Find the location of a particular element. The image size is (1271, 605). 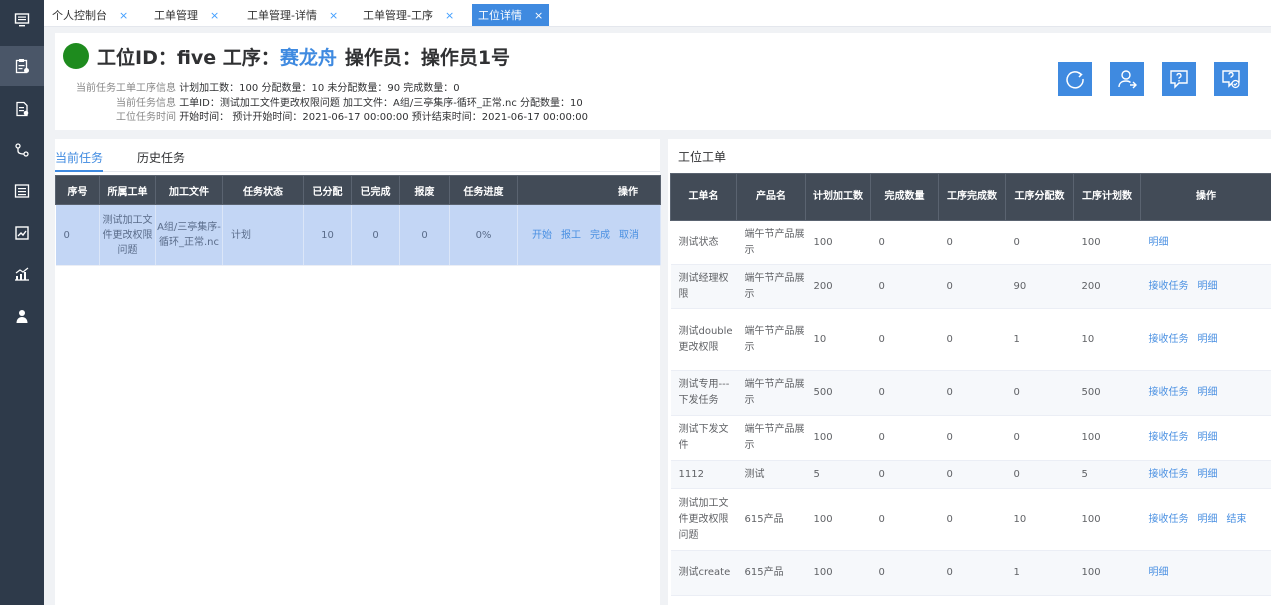

refresh-button is located at coordinates (1075, 79).